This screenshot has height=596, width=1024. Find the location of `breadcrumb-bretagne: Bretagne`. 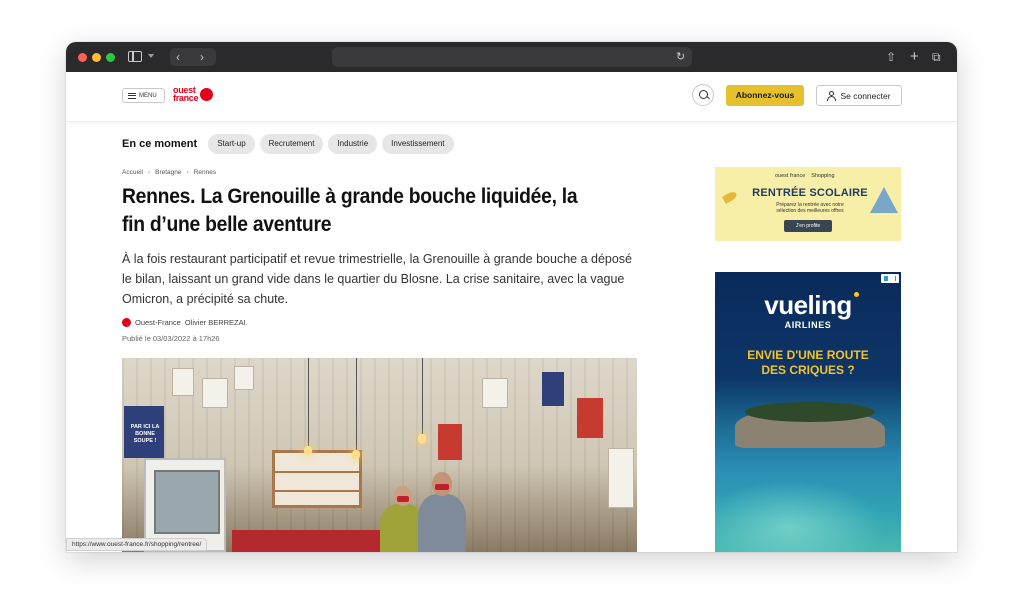

breadcrumb-bretagne: Bretagne is located at coordinates (168, 172).